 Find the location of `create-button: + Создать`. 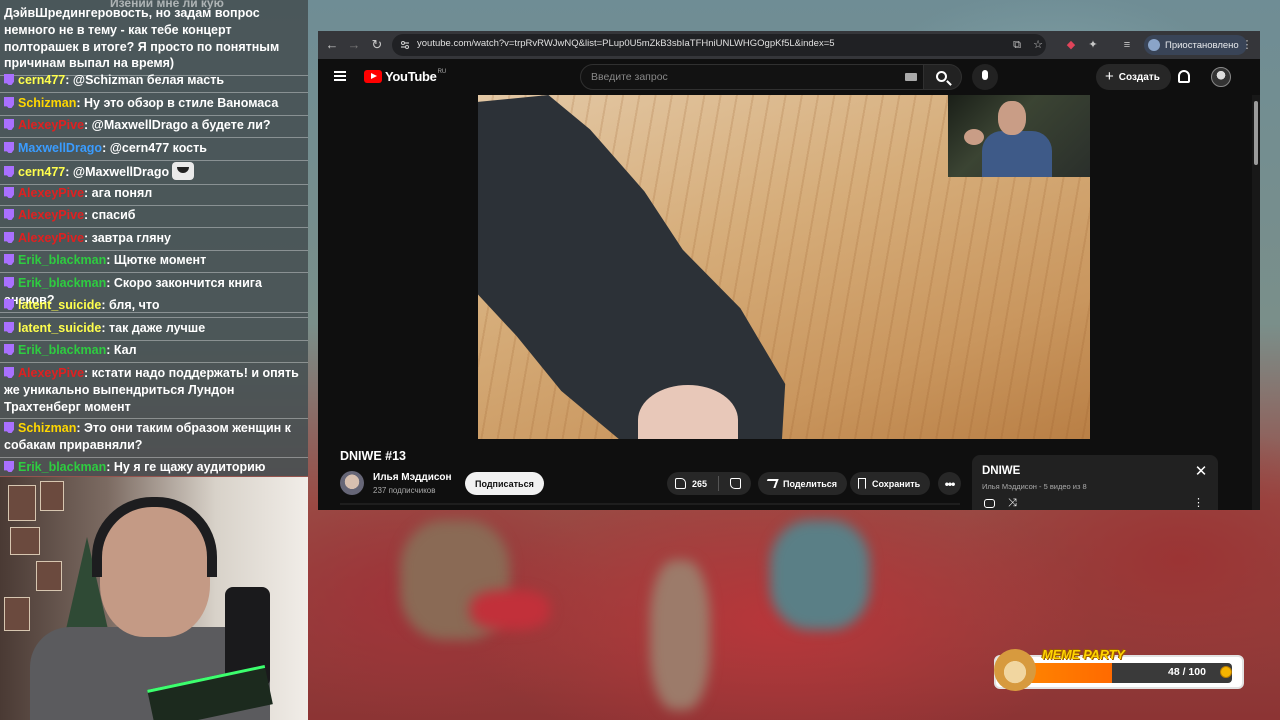

create-button: + Создать is located at coordinates (1133, 77).